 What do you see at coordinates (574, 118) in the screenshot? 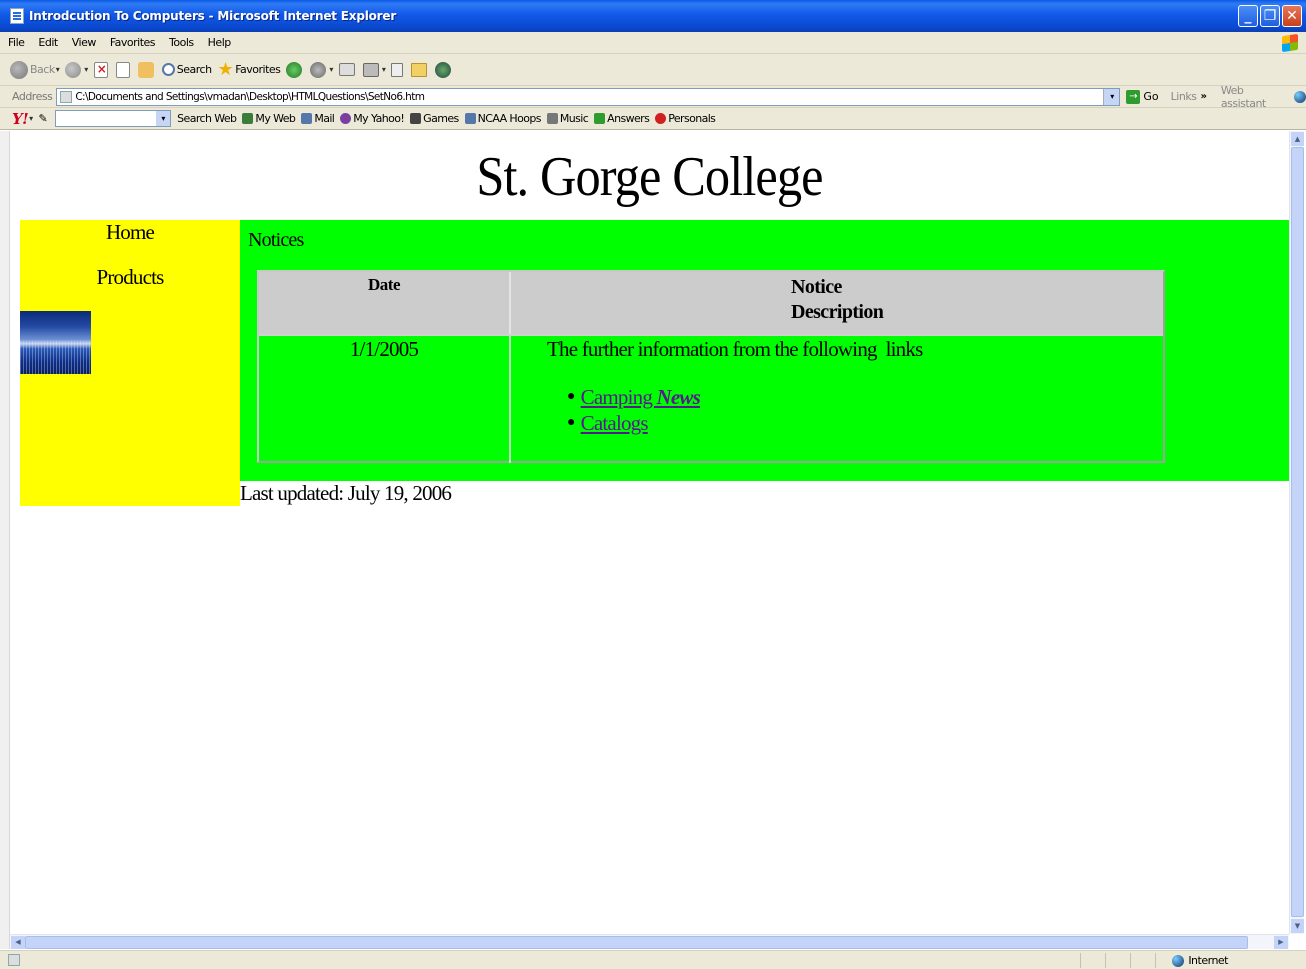
I see `yahoo-item-label: Music` at bounding box center [574, 118].